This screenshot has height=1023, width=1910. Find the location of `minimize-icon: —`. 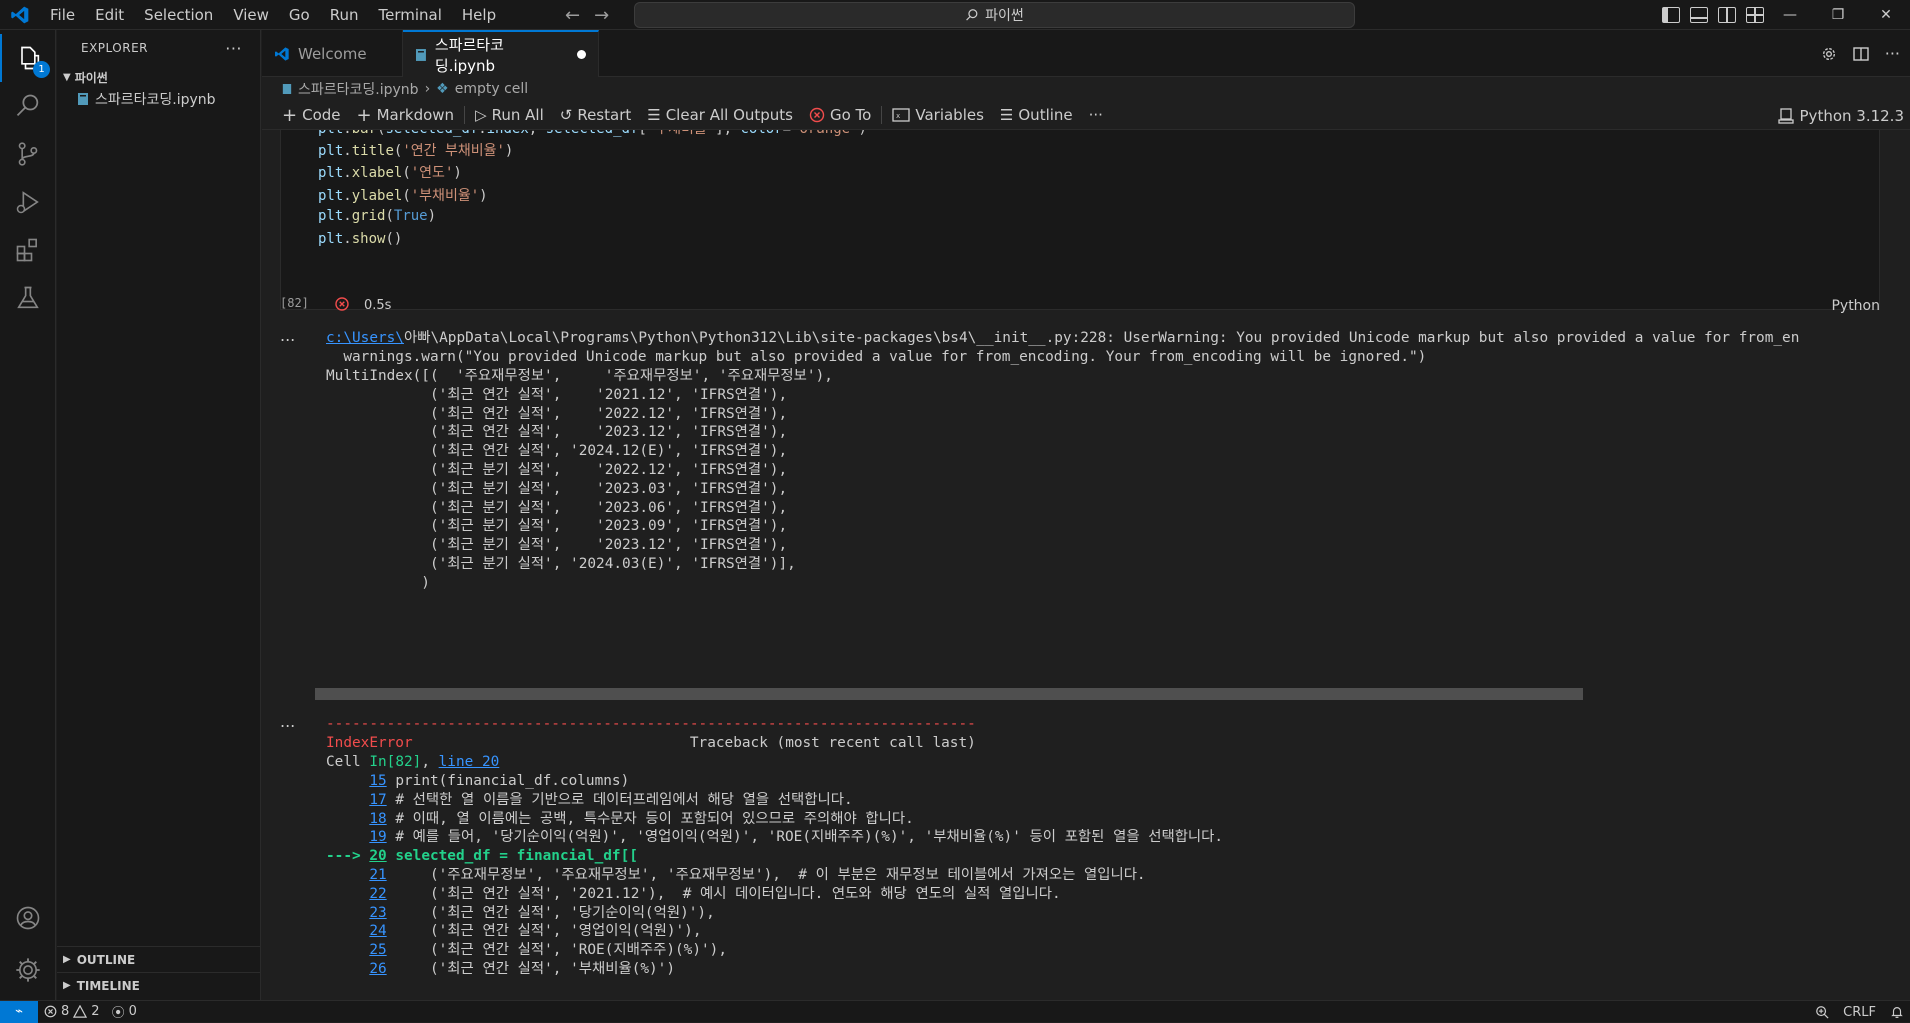

minimize-icon: — is located at coordinates (1790, 15).